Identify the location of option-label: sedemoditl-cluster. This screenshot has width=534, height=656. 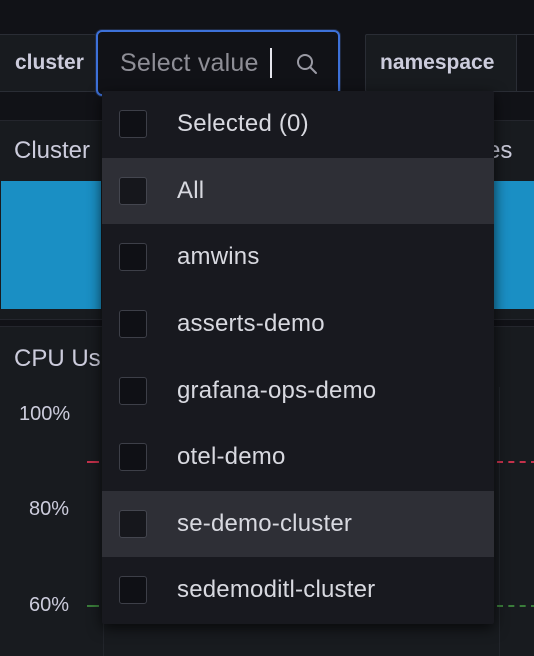
(276, 590).